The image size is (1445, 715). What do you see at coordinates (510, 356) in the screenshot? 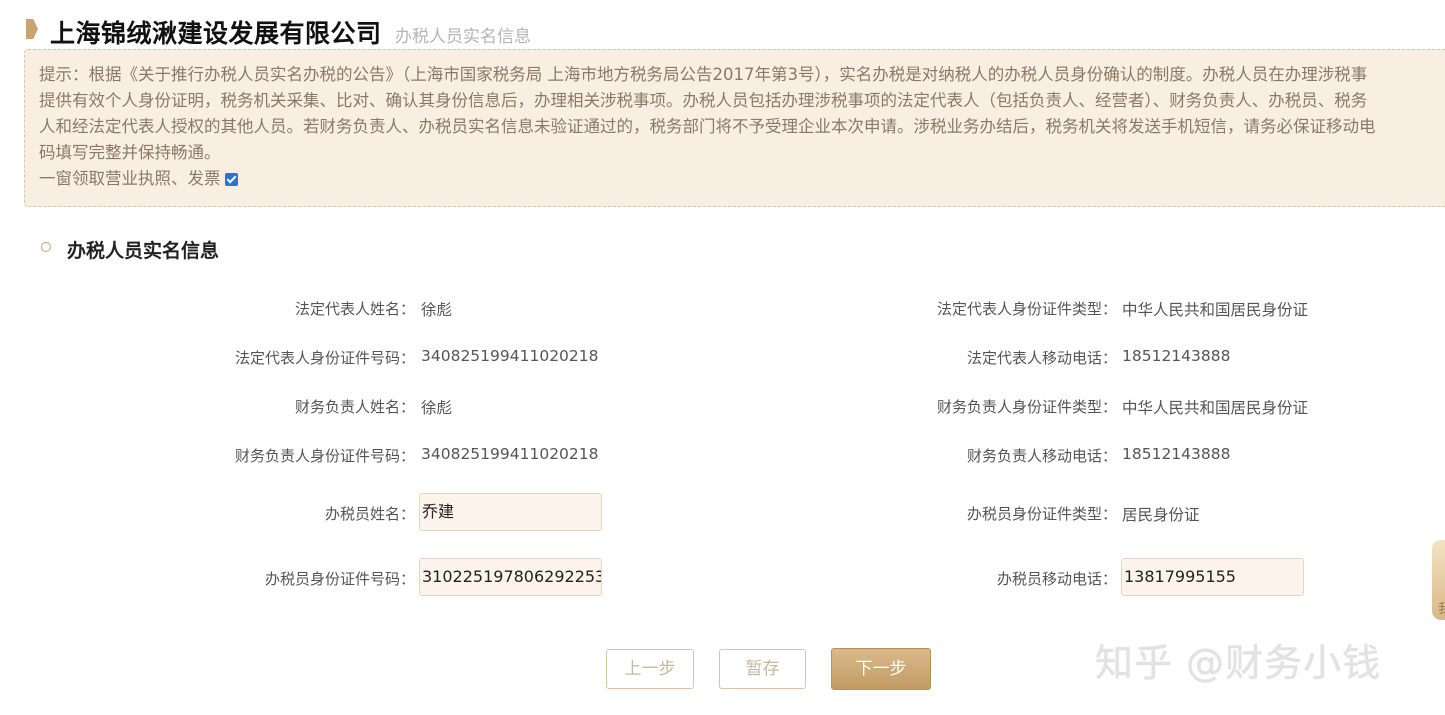
I see `legal-id-no-value: 340825199411020218` at bounding box center [510, 356].